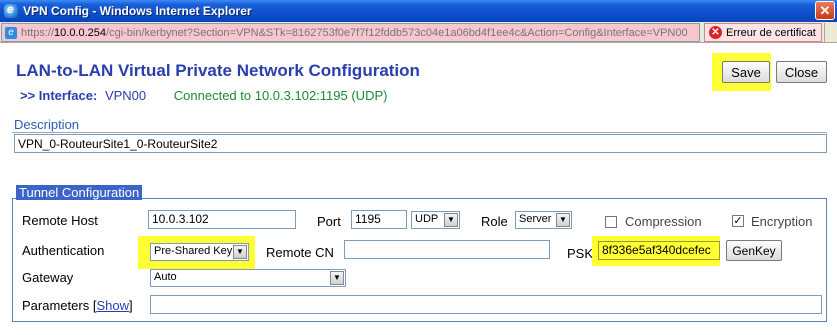 This screenshot has width=837, height=335. What do you see at coordinates (782, 221) in the screenshot?
I see `encryption-label: Encryption` at bounding box center [782, 221].